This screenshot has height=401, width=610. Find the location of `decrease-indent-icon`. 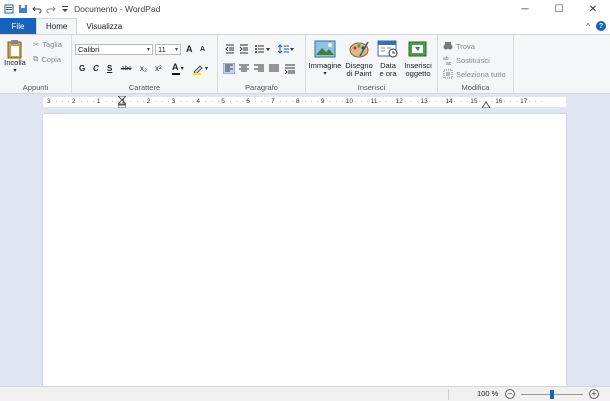

decrease-indent-icon is located at coordinates (230, 49).